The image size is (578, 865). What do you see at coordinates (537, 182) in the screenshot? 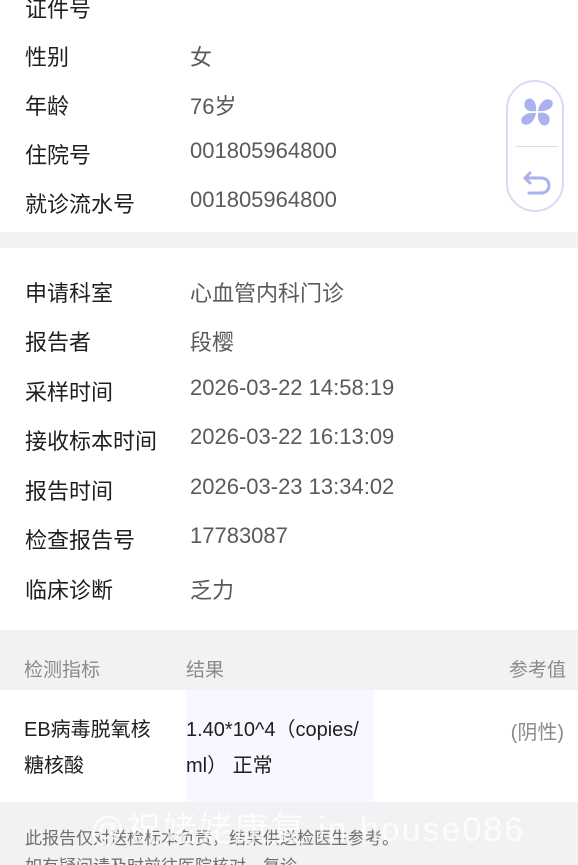
I see `back-icon` at bounding box center [537, 182].